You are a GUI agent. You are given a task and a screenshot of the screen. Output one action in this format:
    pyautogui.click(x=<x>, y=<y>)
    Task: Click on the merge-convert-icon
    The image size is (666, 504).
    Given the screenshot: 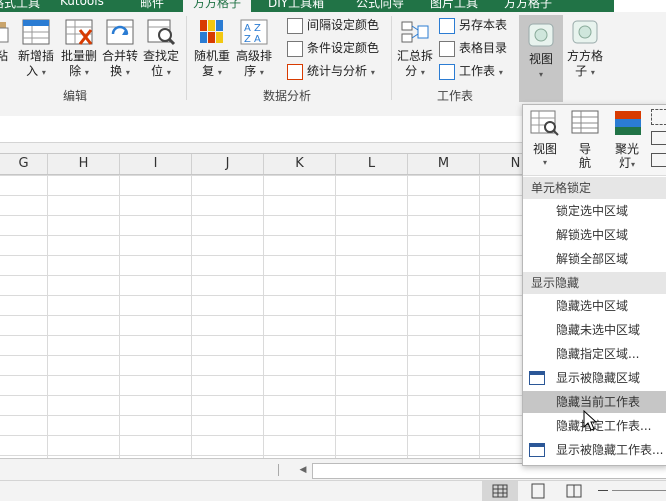 What is the action you would take?
    pyautogui.click(x=120, y=32)
    